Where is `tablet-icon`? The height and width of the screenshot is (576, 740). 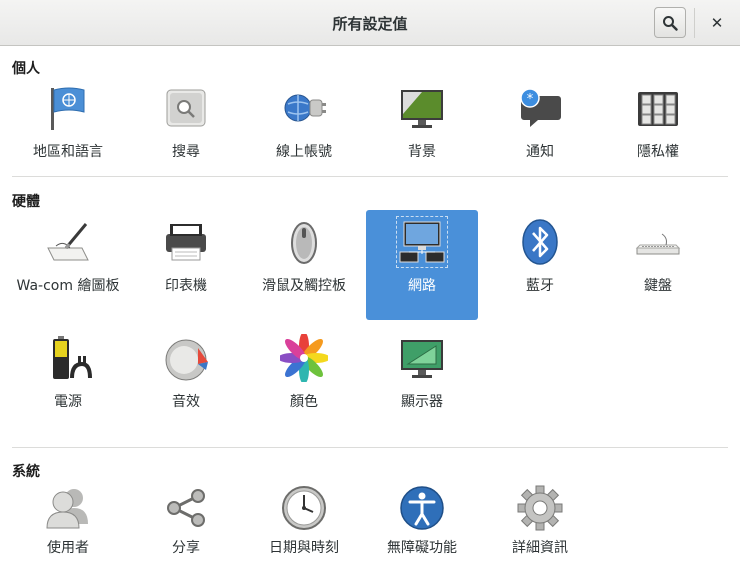
tablet-icon is located at coordinates (68, 242).